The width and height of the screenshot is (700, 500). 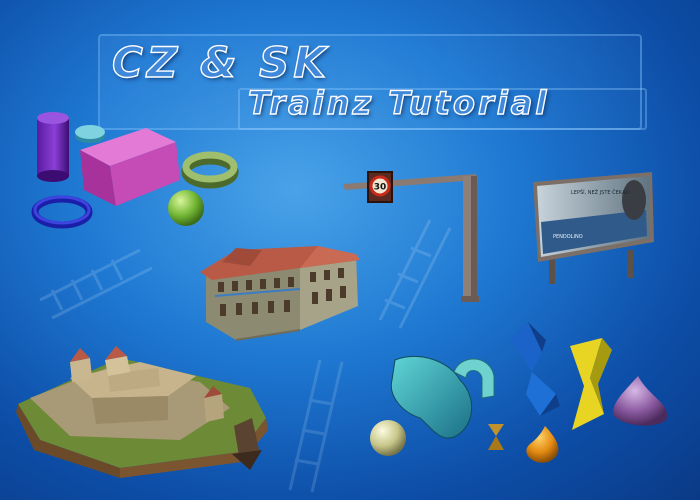 I want to click on small-hourglass, so click(x=496, y=437).